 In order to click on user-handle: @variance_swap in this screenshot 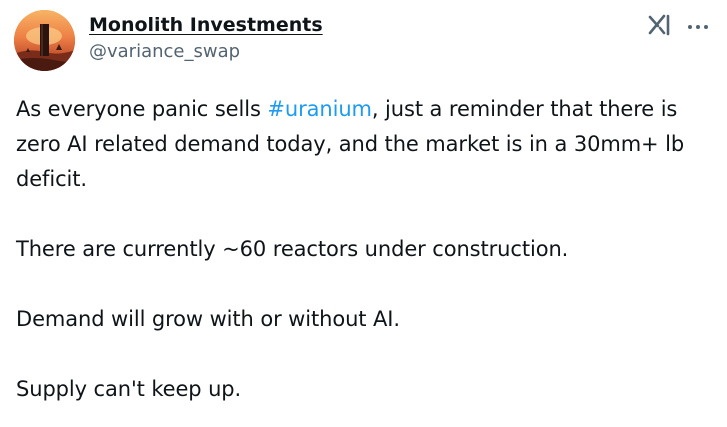, I will do `click(206, 52)`.